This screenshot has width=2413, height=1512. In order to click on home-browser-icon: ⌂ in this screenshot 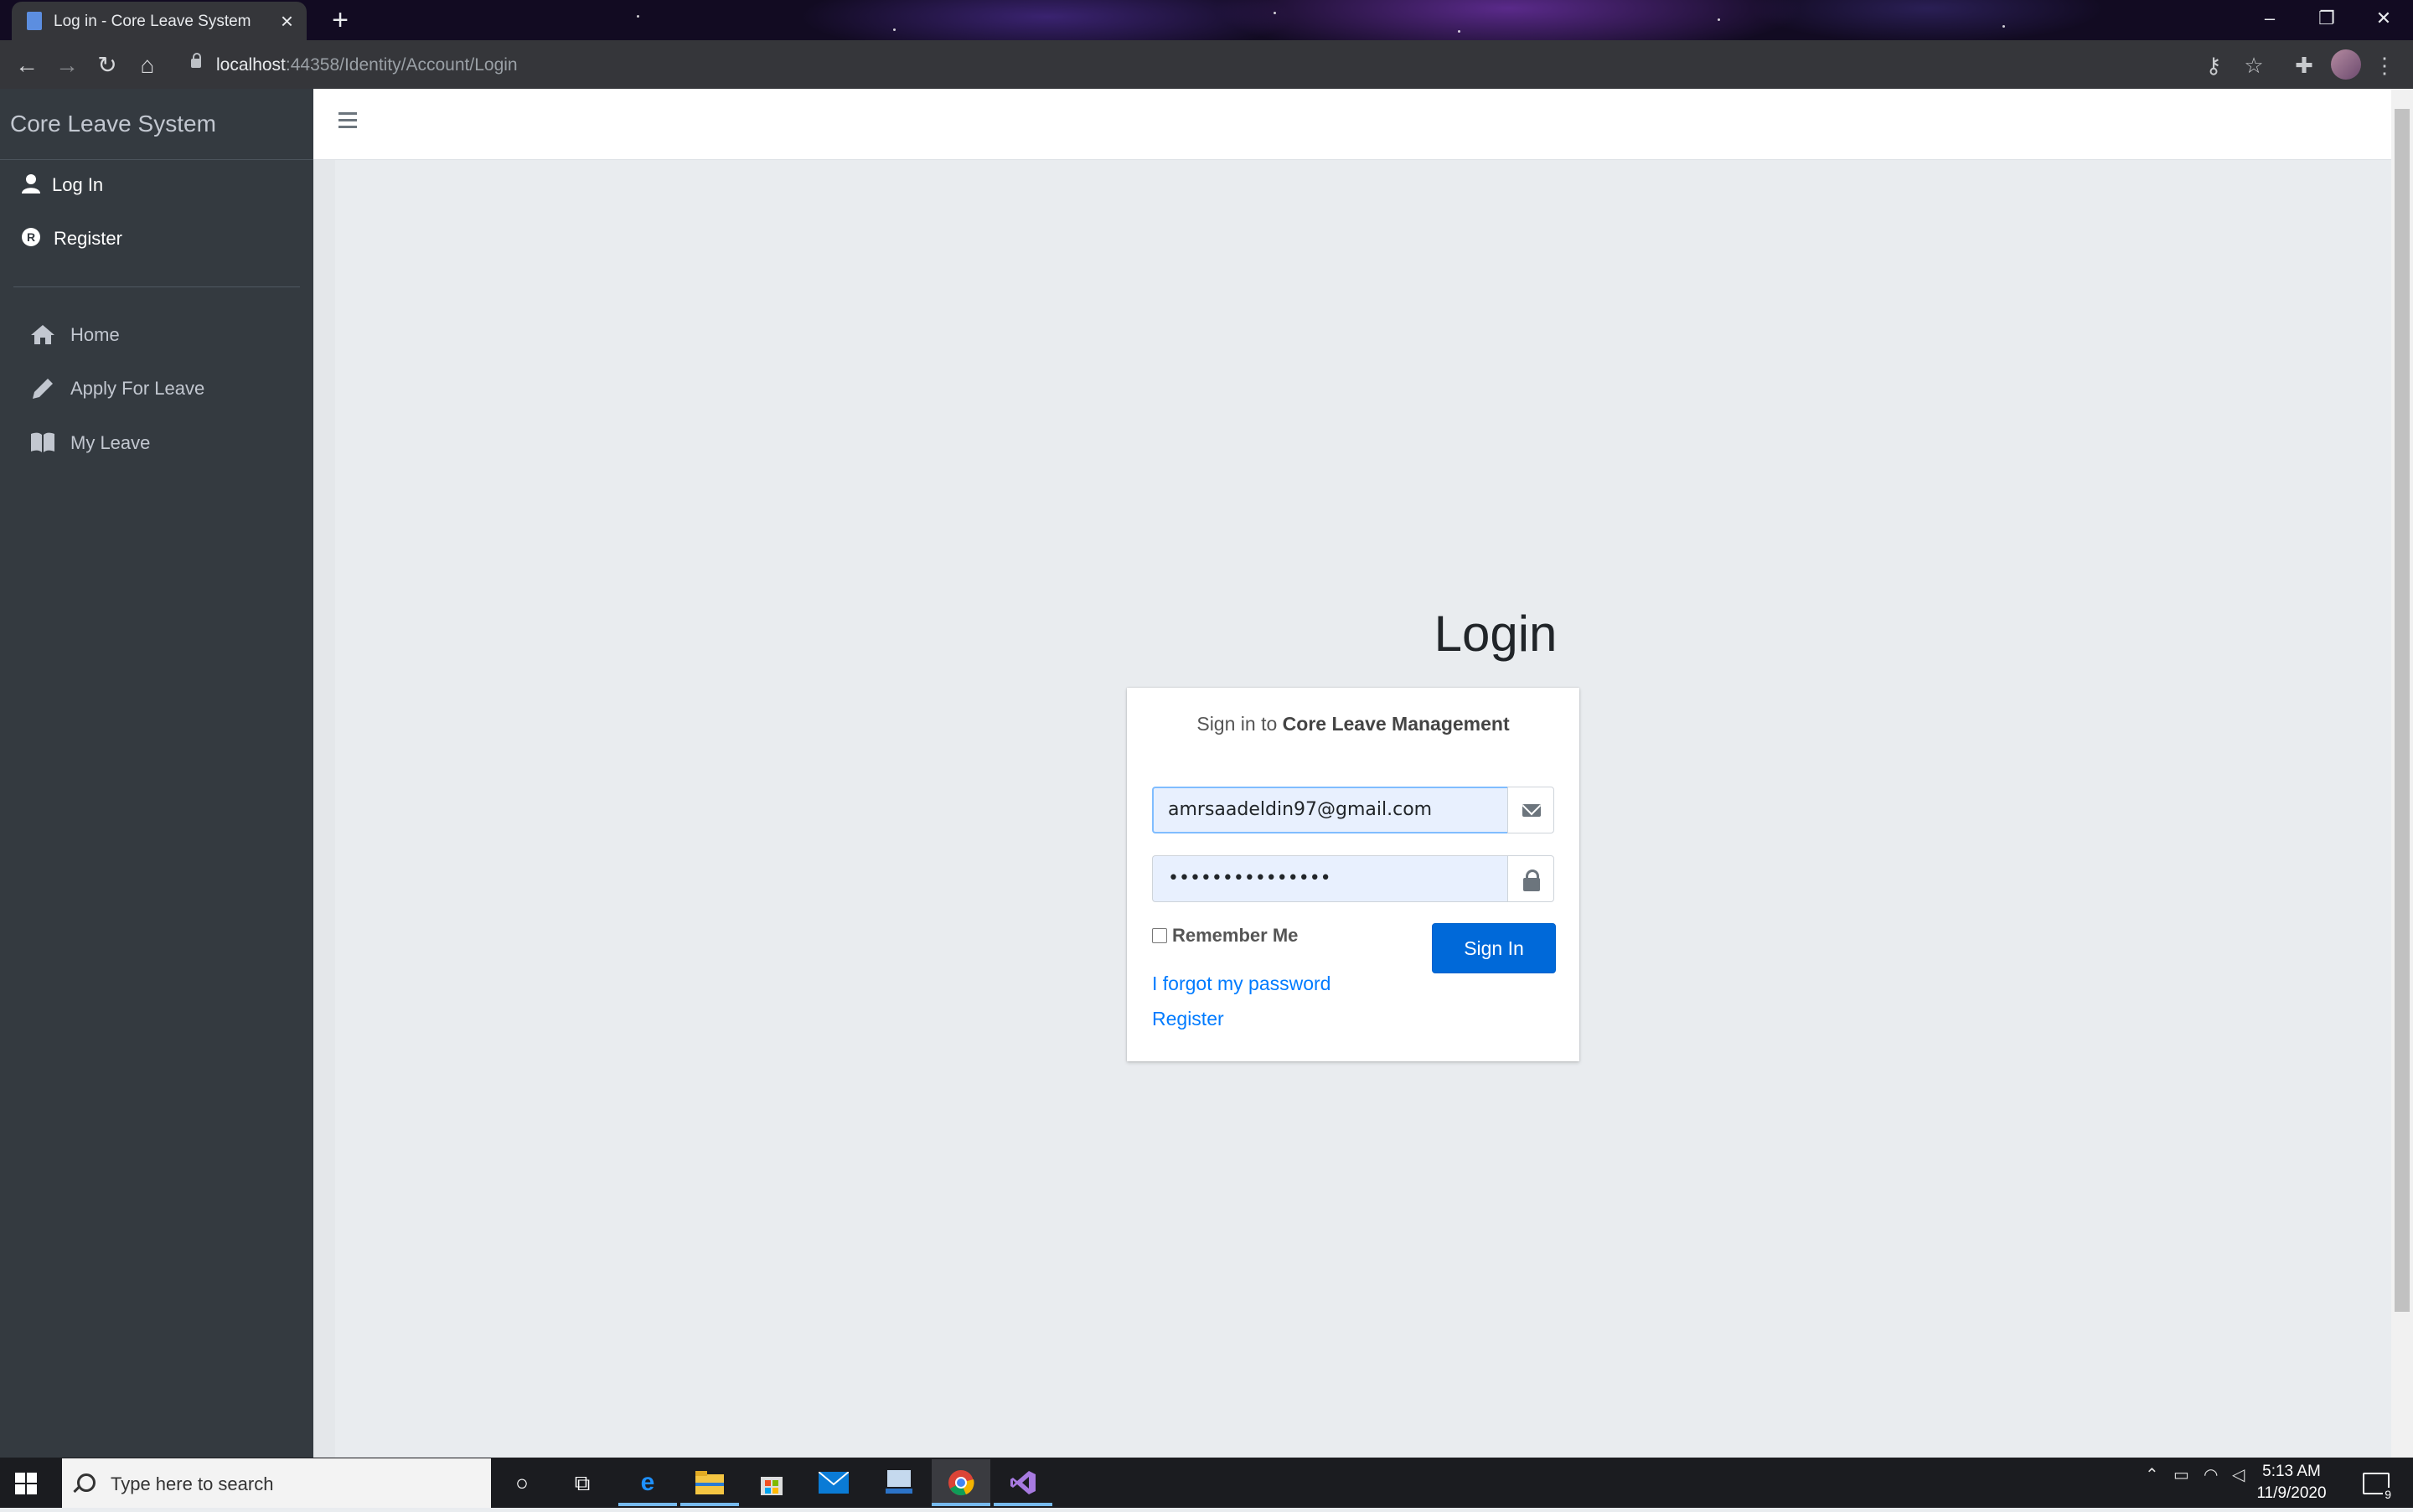, I will do `click(147, 65)`.